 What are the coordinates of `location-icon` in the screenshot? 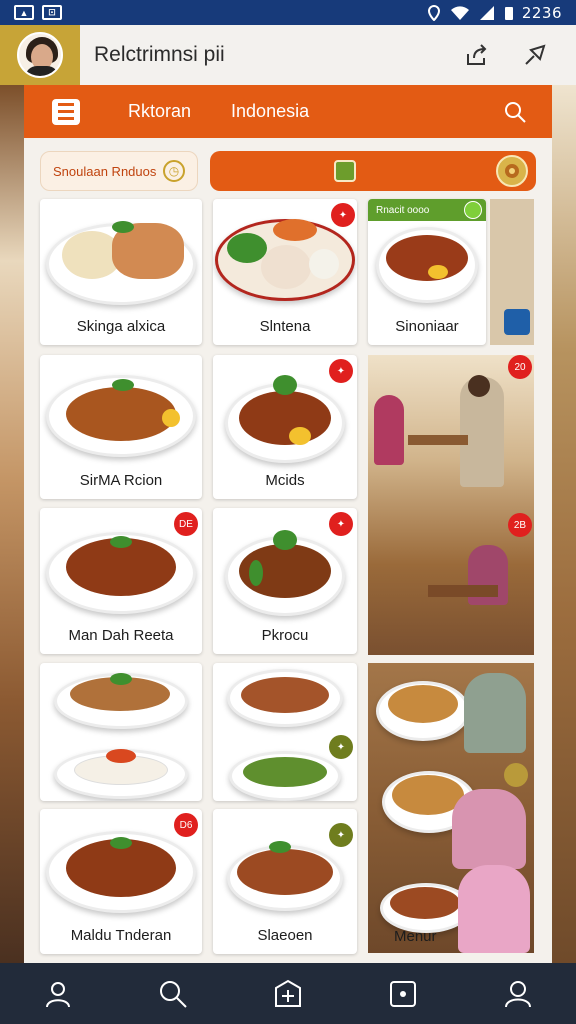 It's located at (433, 12).